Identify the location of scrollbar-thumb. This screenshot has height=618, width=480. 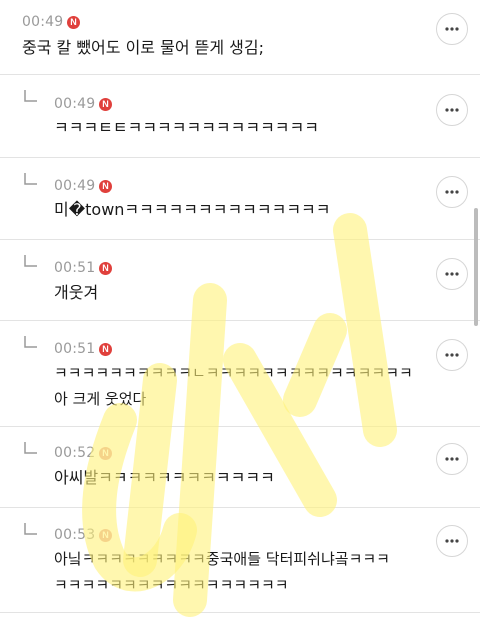
(476, 267).